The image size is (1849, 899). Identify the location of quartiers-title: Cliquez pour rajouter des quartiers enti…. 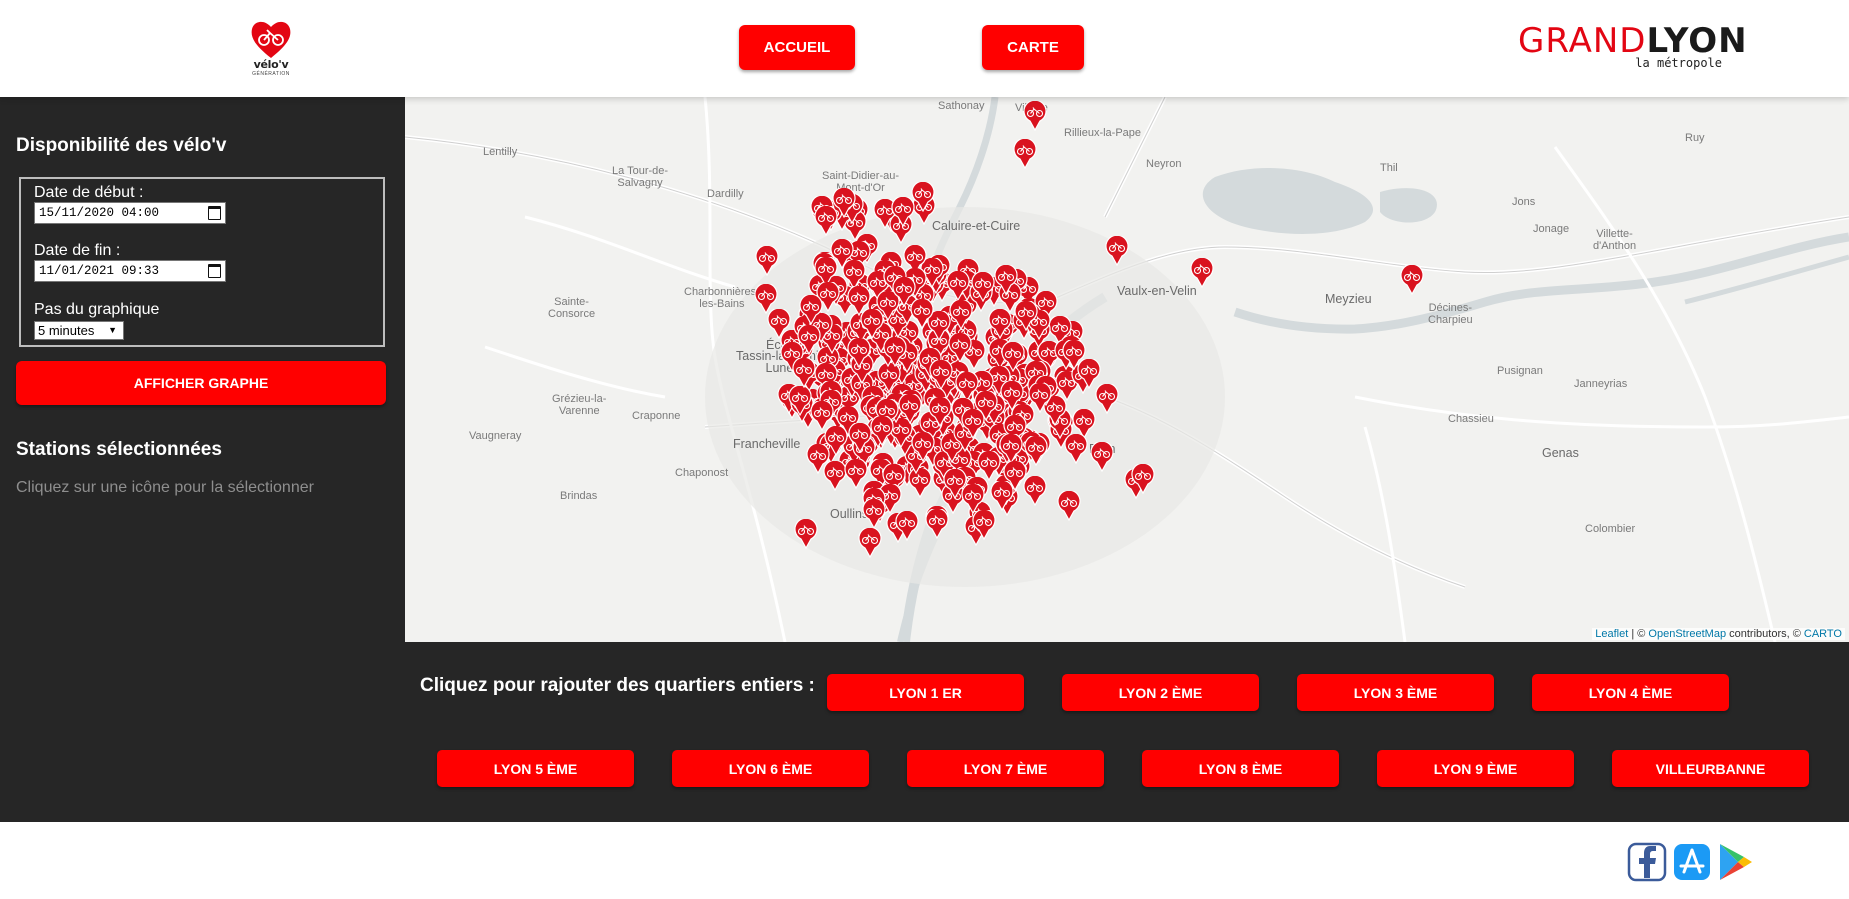
(617, 685).